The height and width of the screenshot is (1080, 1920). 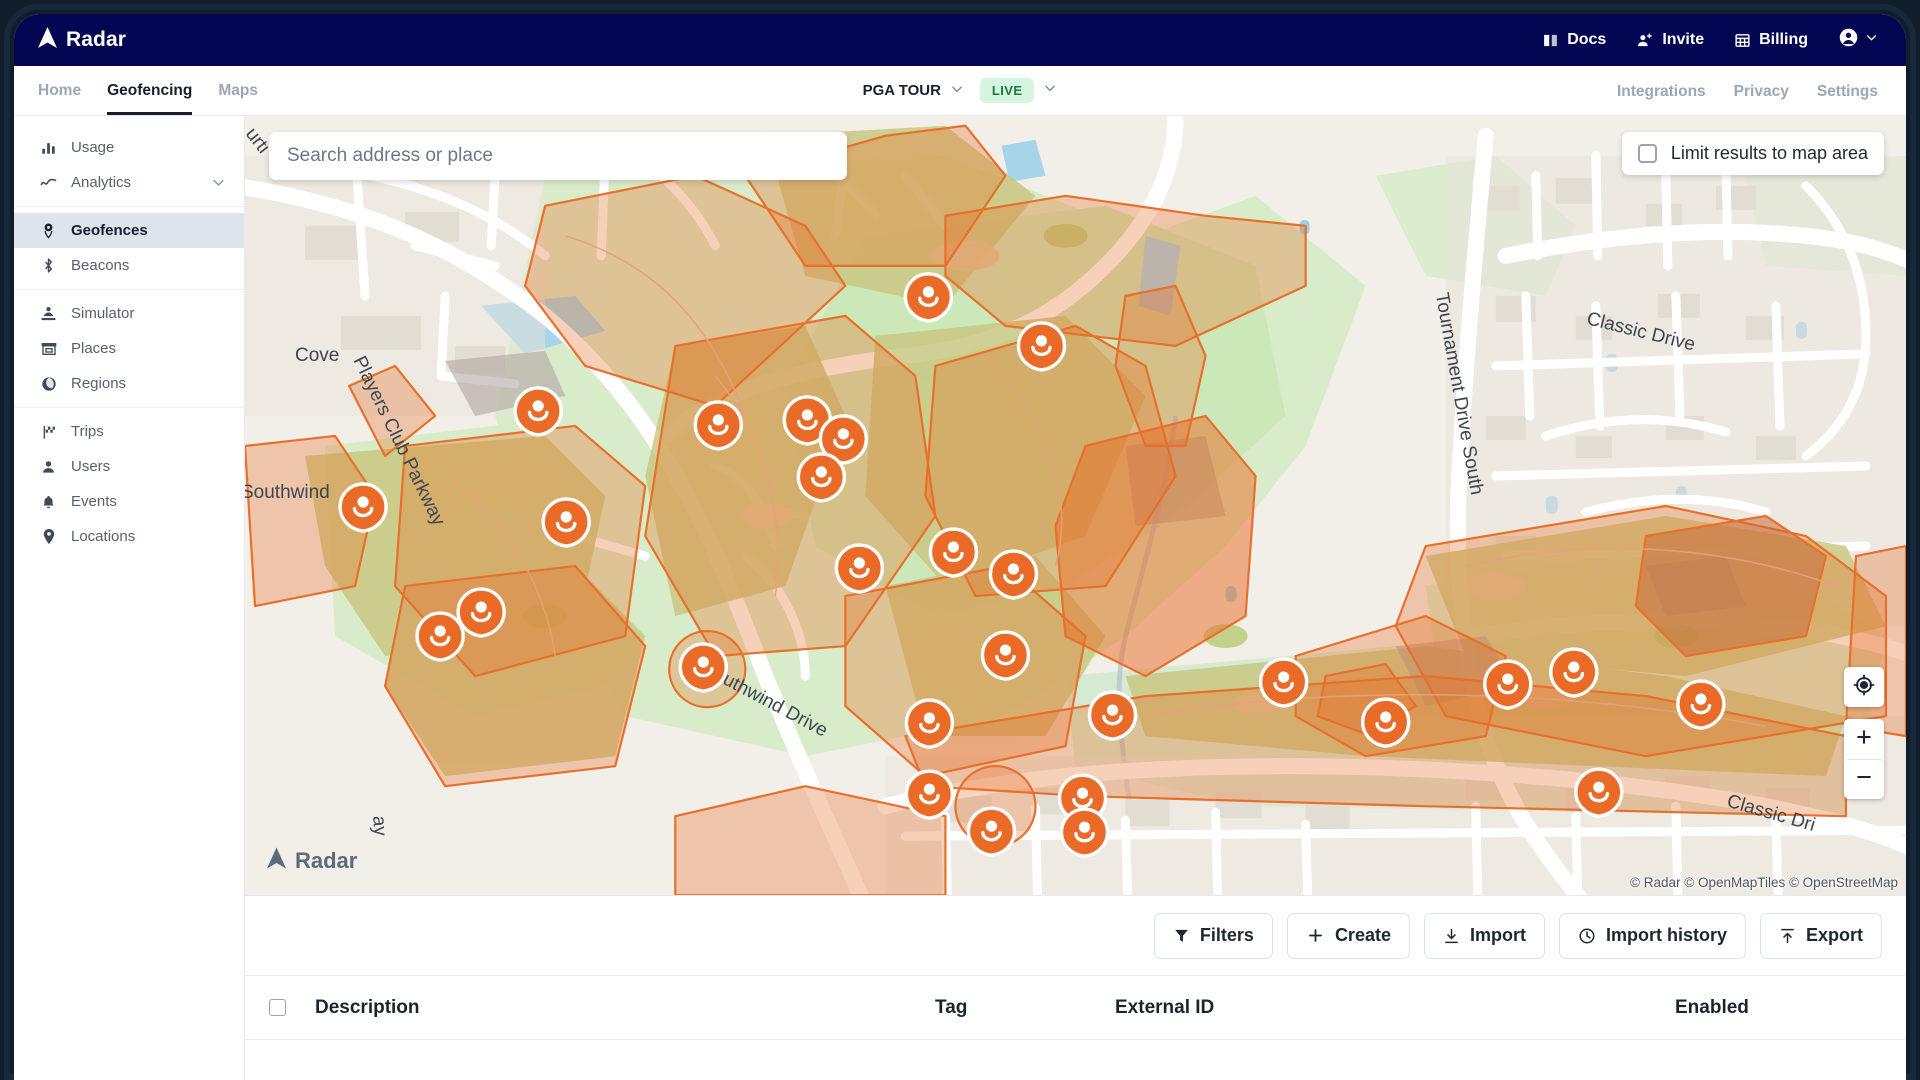 What do you see at coordinates (1661, 90) in the screenshot?
I see `link-integrations: Integrations` at bounding box center [1661, 90].